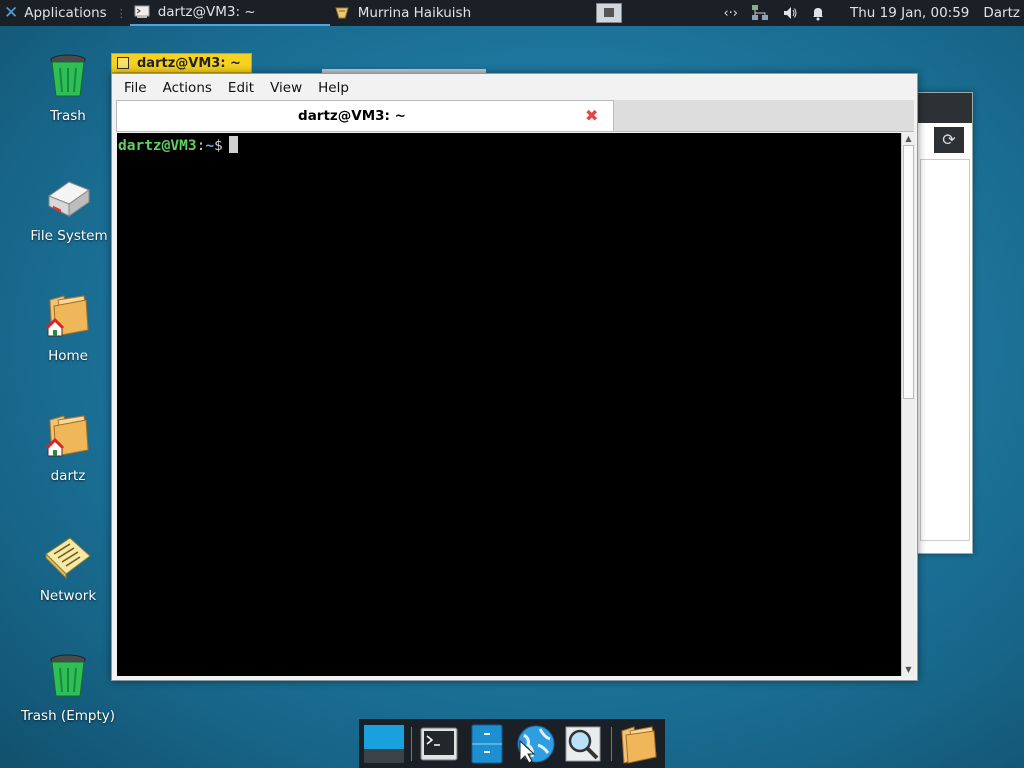  Describe the element at coordinates (135, 88) in the screenshot. I see `menu-file: File` at that location.